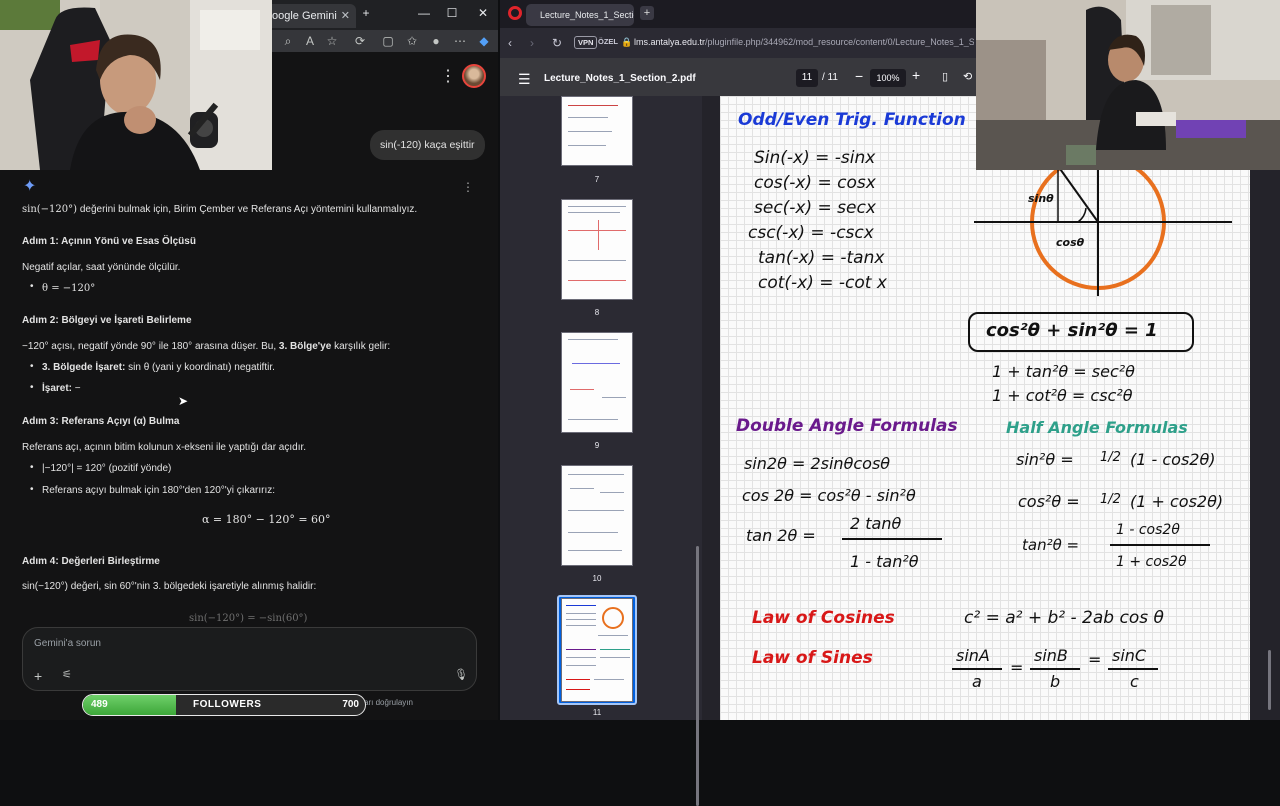 This screenshot has height=806, width=1280. Describe the element at coordinates (388, 41) in the screenshot. I see `split-screen-icon: ▢` at that location.